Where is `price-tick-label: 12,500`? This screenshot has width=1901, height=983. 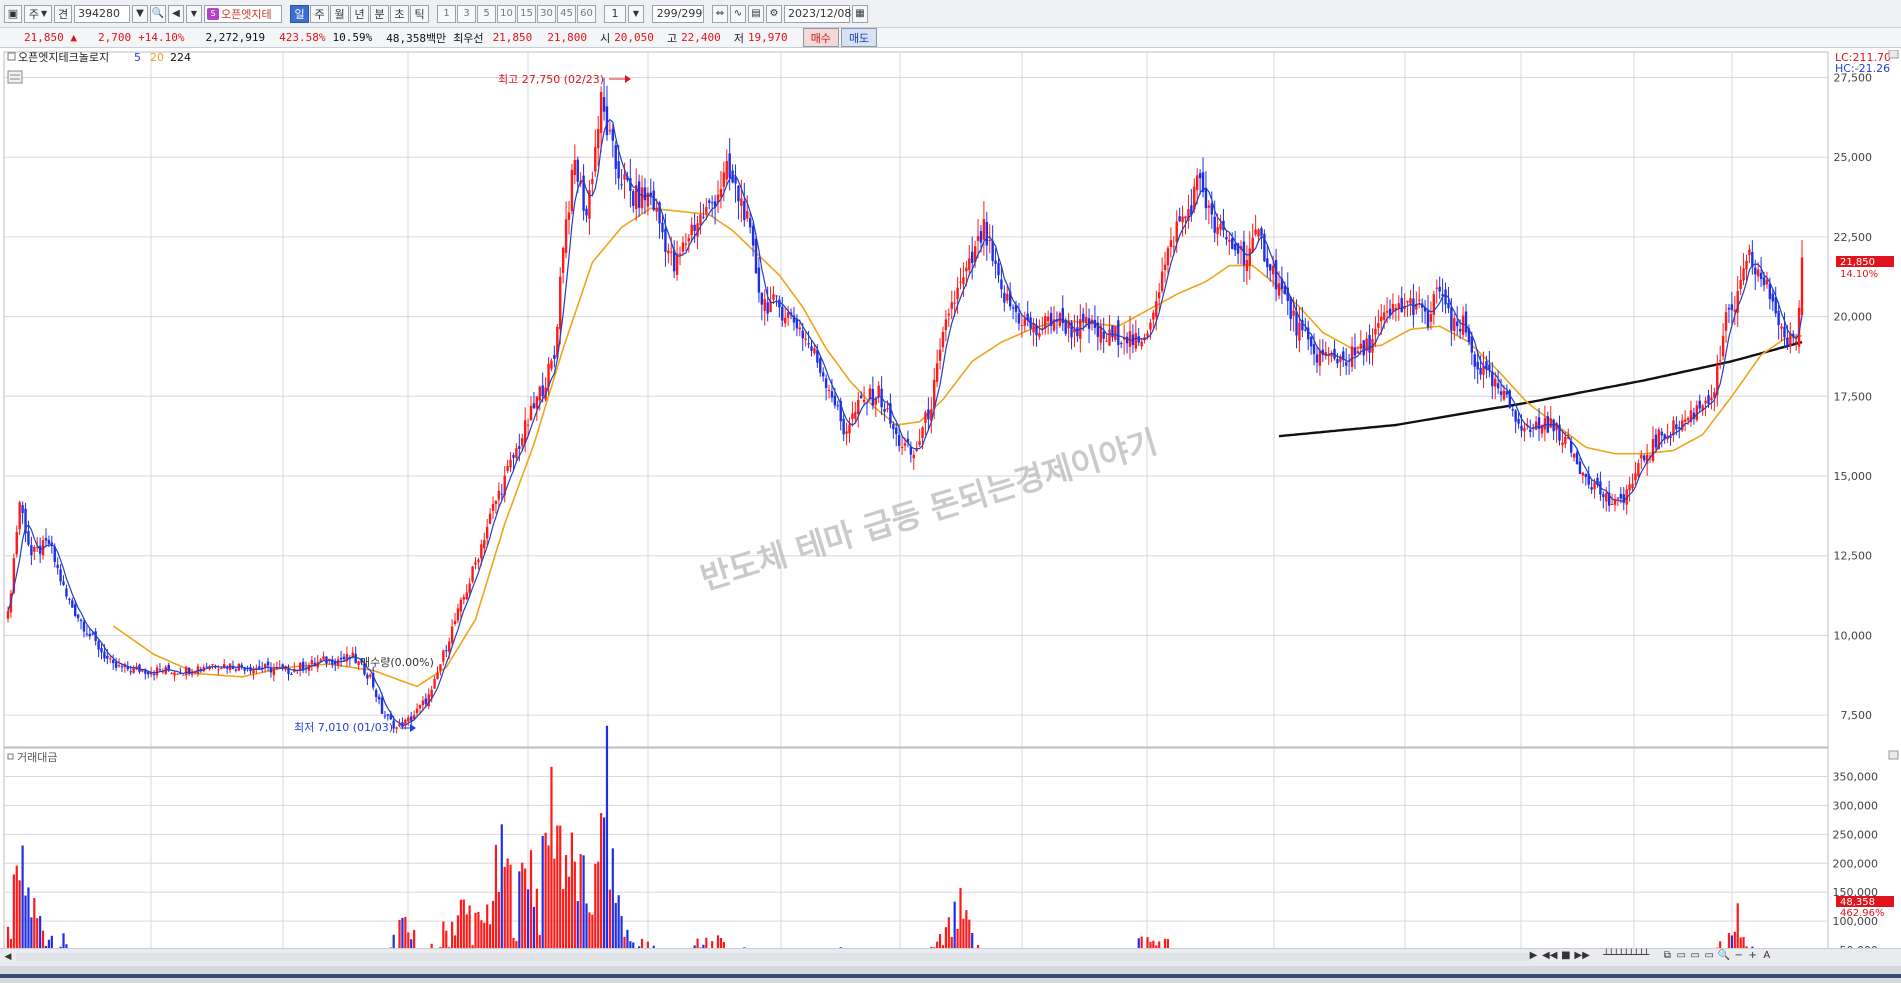
price-tick-label: 12,500 is located at coordinates (1853, 556).